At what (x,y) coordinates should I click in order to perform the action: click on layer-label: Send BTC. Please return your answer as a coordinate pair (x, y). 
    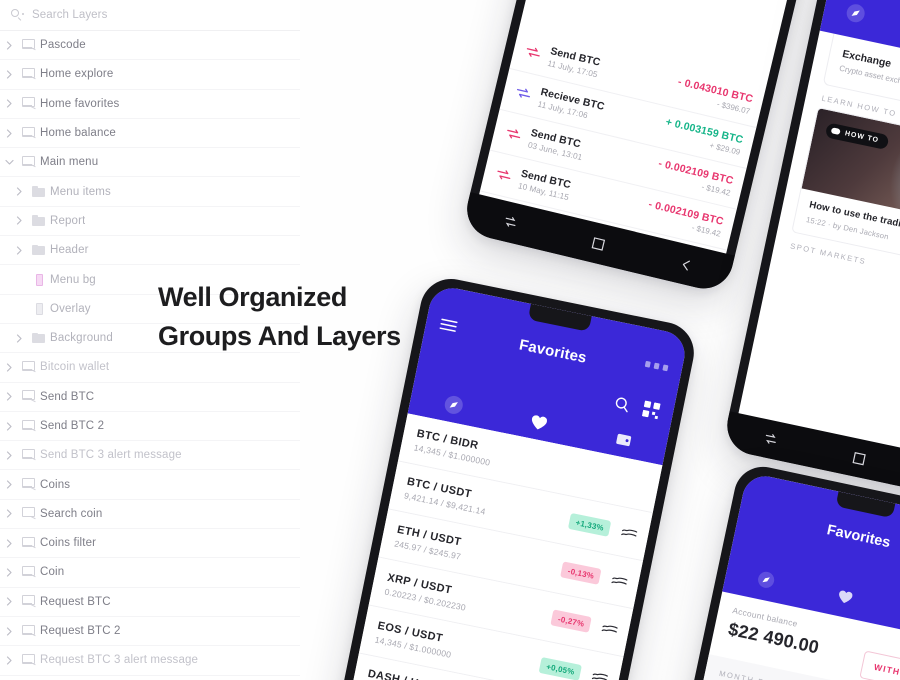
    Looking at the image, I should click on (67, 396).